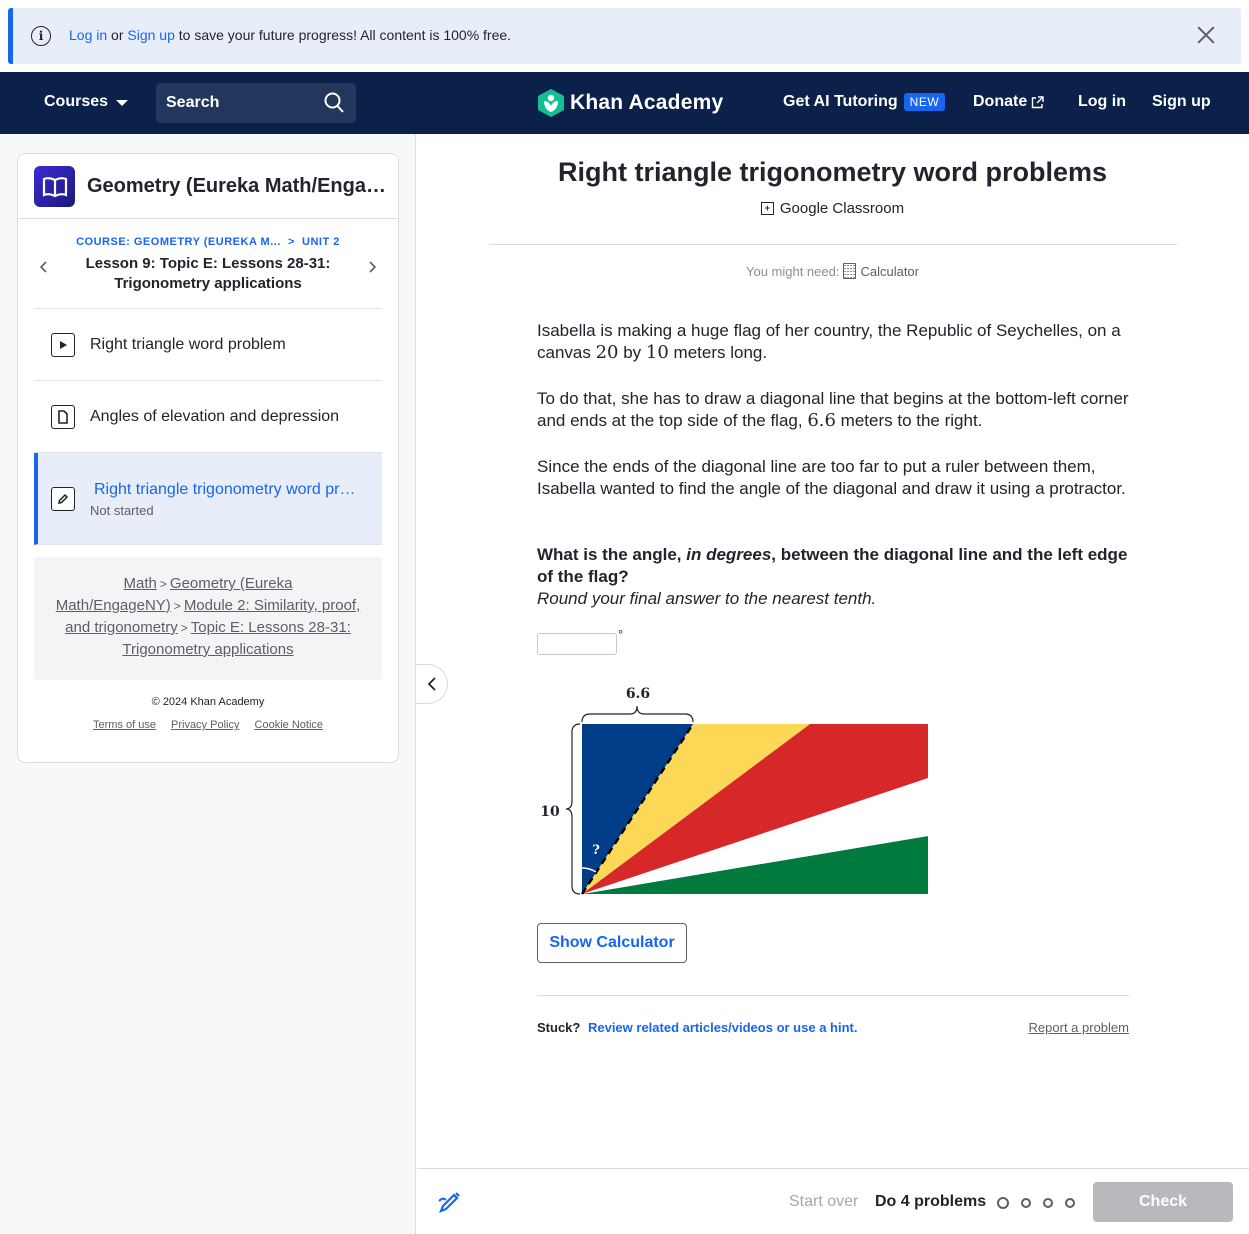 The width and height of the screenshot is (1249, 1234). Describe the element at coordinates (767, 208) in the screenshot. I see `google-classroom-icon: +` at that location.